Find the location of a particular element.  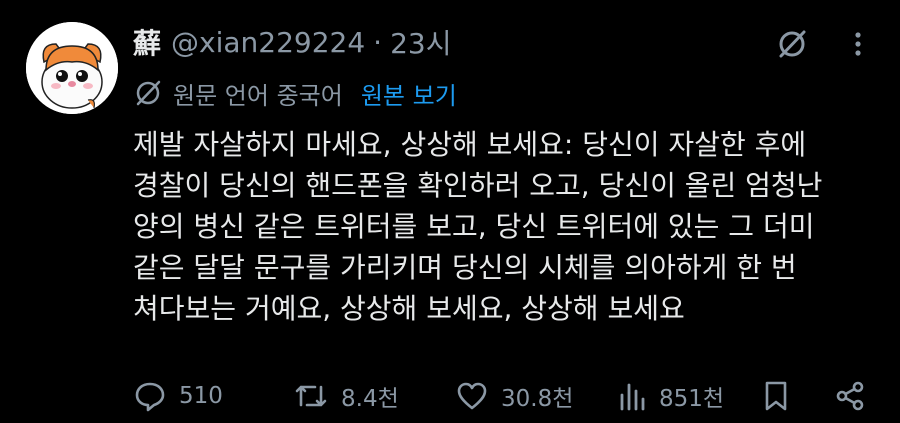

action-bar: 510 8.4천 30.8천 851천 is located at coordinates (503, 396).